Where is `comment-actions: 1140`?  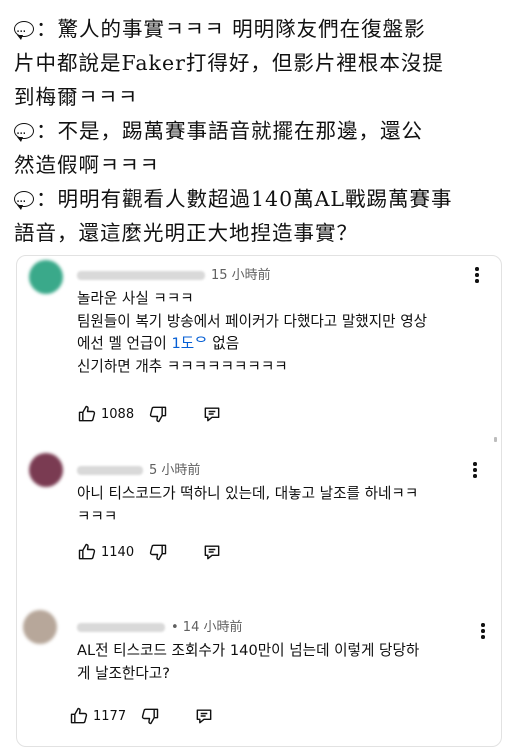
comment-actions: 1140 is located at coordinates (149, 552).